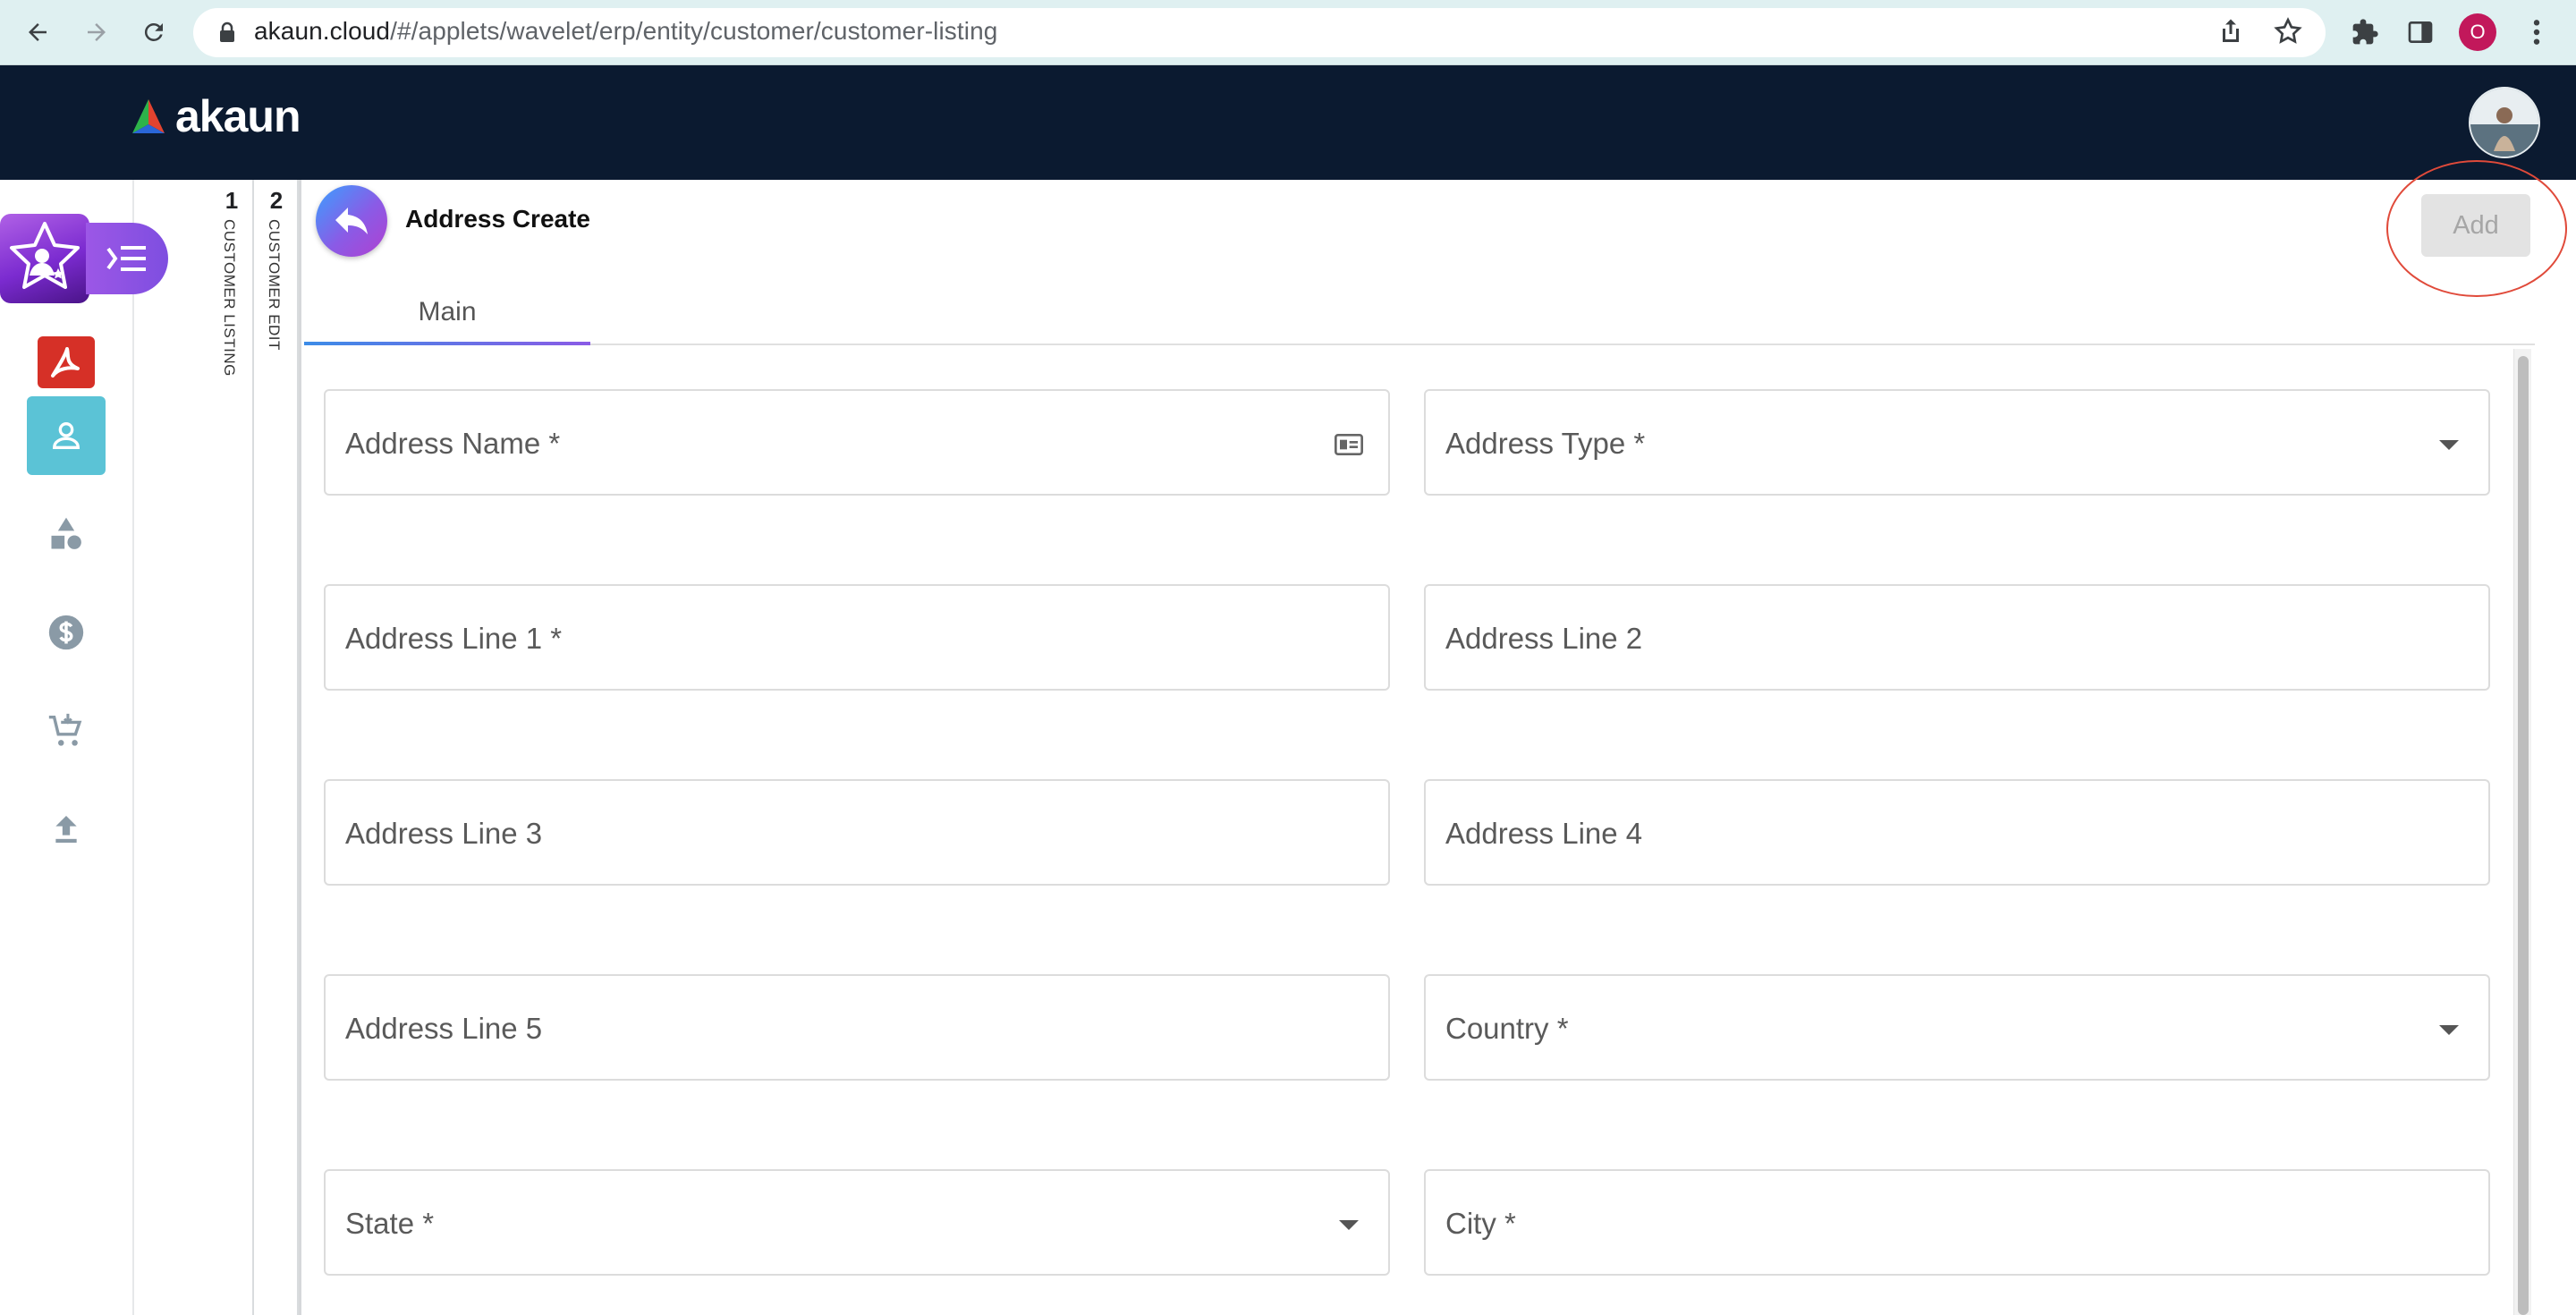 Image resolution: width=2576 pixels, height=1315 pixels. Describe the element at coordinates (1349, 444) in the screenshot. I see `address-card-icon` at that location.